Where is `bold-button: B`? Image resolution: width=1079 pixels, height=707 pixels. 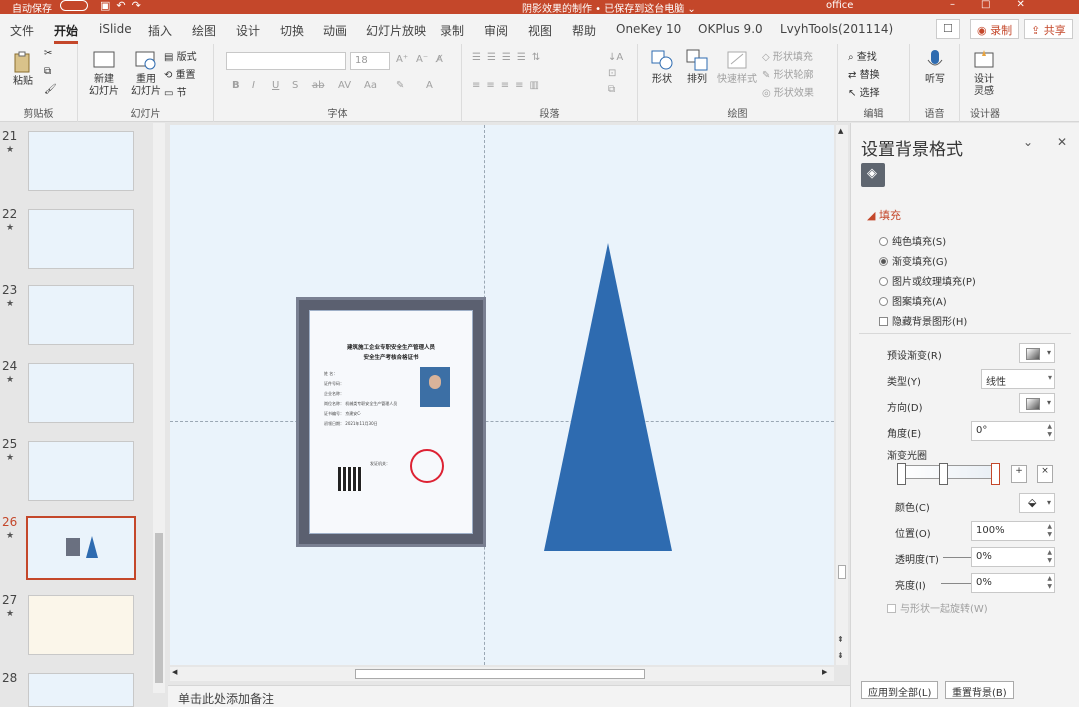 bold-button: B is located at coordinates (236, 85).